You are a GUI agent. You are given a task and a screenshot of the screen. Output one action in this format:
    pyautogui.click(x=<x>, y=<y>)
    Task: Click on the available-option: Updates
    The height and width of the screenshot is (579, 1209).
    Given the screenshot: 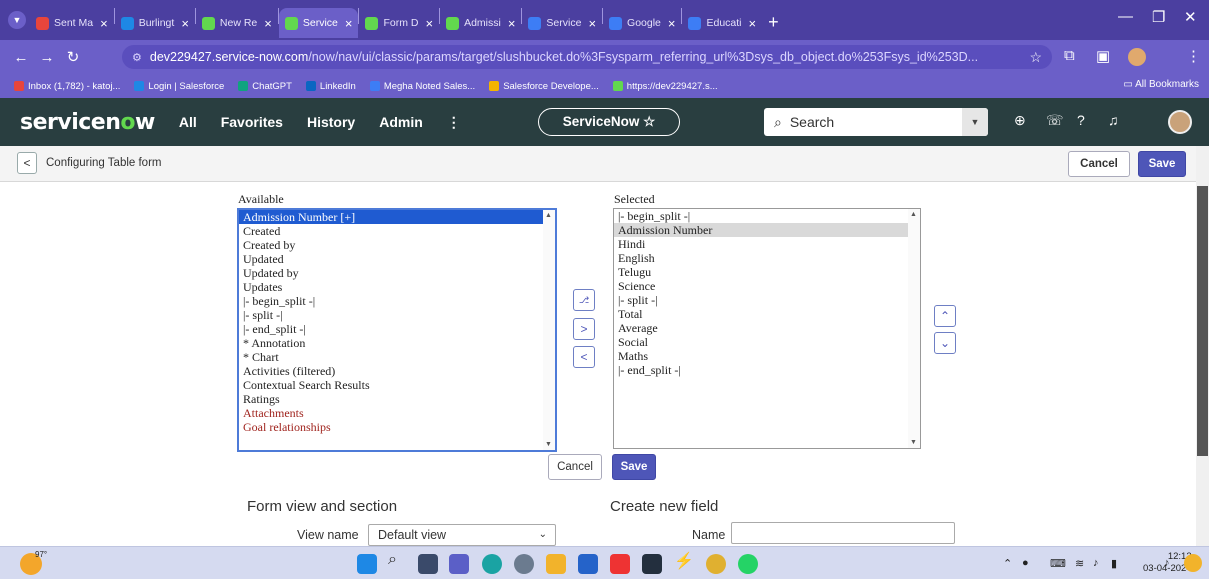 What is the action you would take?
    pyautogui.click(x=397, y=287)
    